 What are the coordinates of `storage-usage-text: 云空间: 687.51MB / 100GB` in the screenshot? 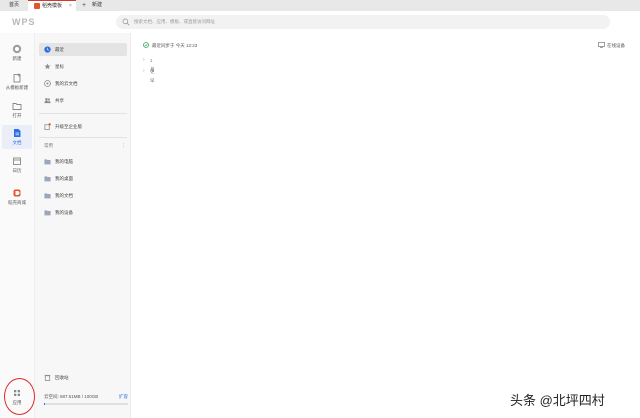 It's located at (71, 396).